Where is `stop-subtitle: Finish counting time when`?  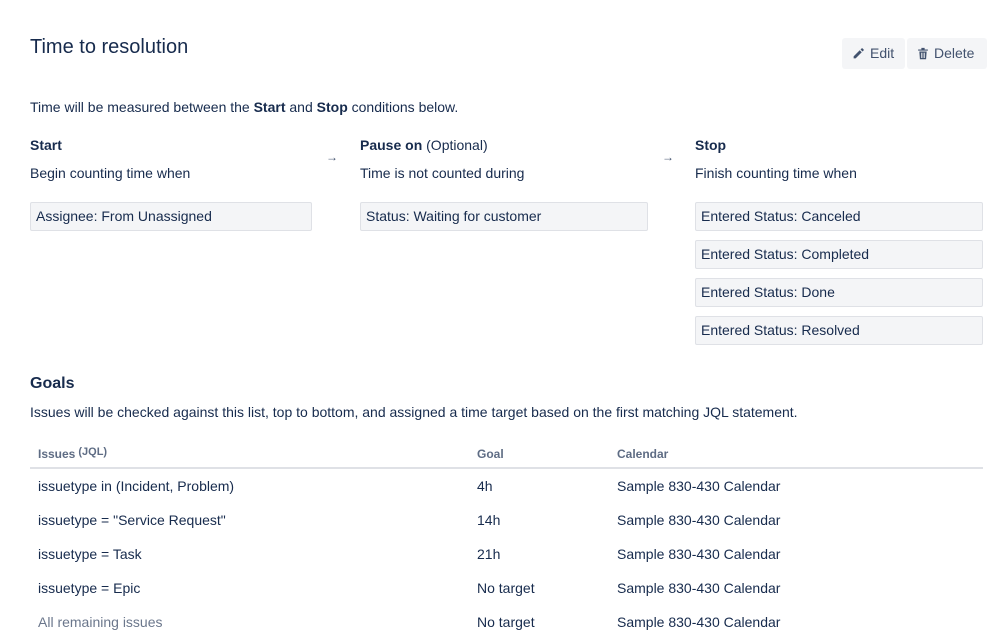
stop-subtitle: Finish counting time when is located at coordinates (776, 173).